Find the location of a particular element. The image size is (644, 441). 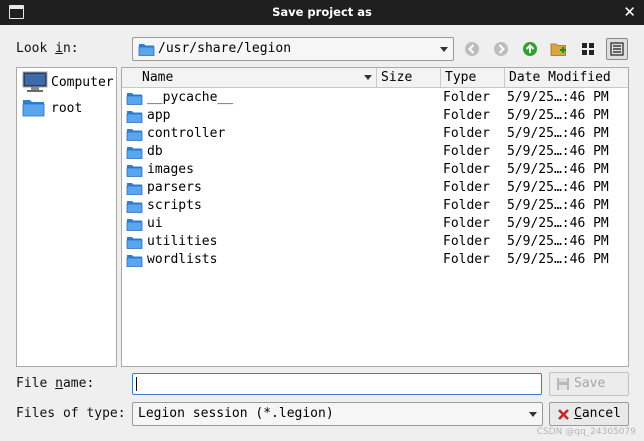

file-row: scripts Folder 5/9/25…:46 PM is located at coordinates (375, 206).